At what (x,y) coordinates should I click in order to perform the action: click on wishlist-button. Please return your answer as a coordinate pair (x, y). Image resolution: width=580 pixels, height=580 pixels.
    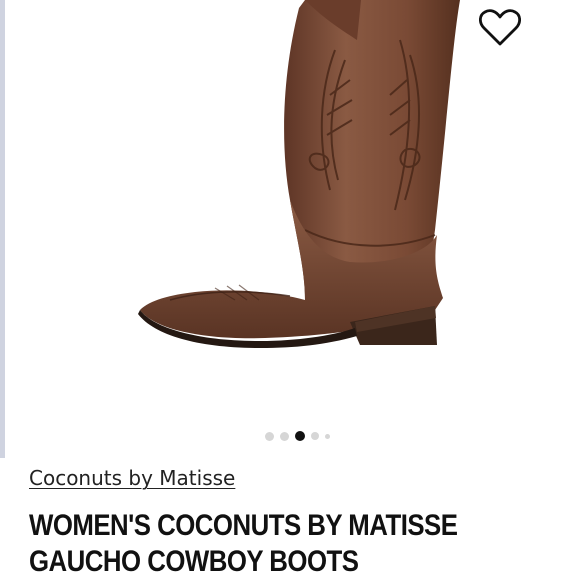
    Looking at the image, I should click on (500, 28).